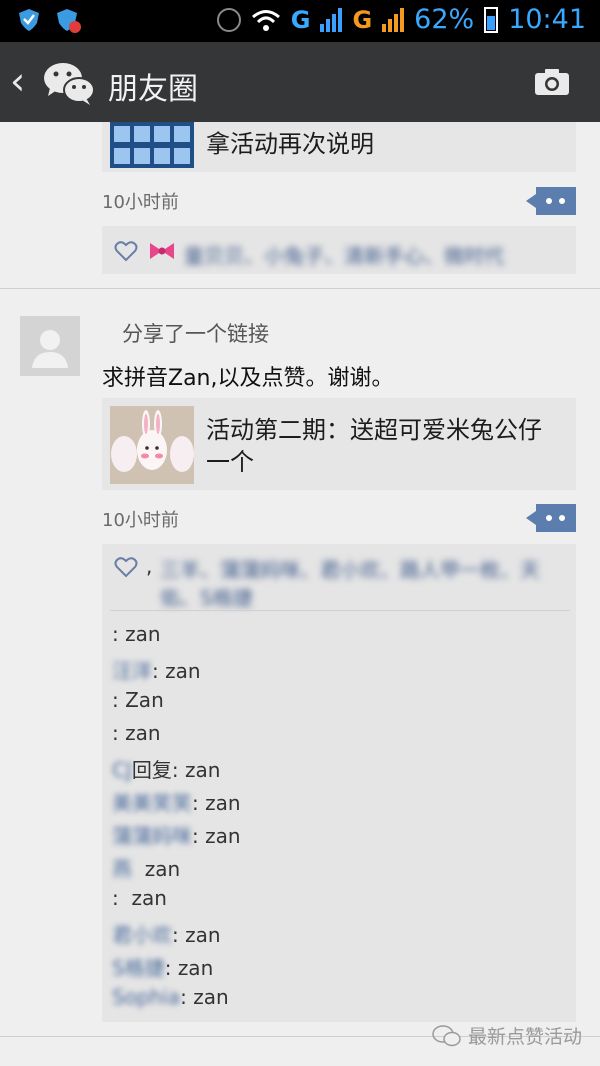 The image size is (600, 1066). I want to click on comment-sep: 回复:, so click(158, 770).